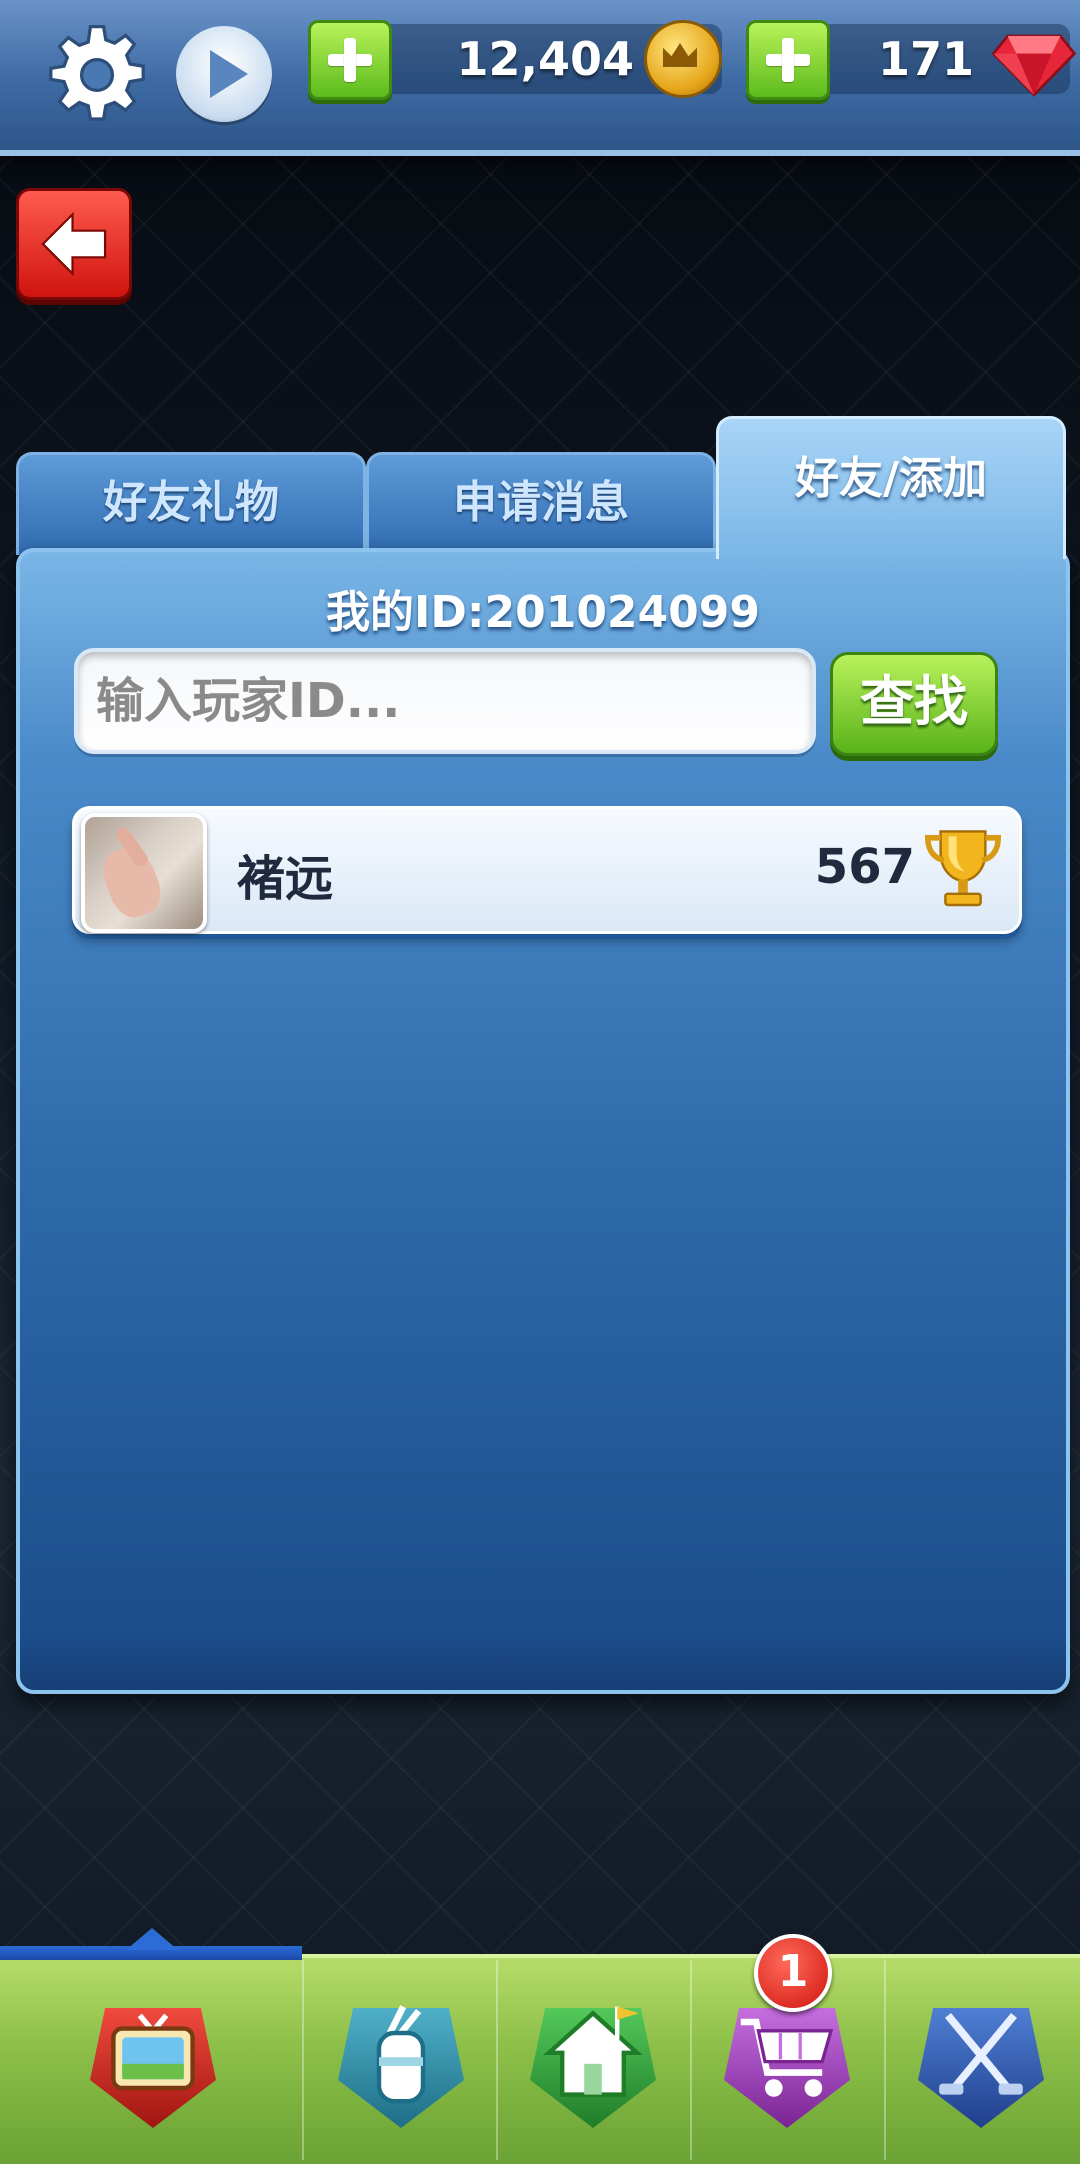  I want to click on nav-clubs-button, so click(981, 2065).